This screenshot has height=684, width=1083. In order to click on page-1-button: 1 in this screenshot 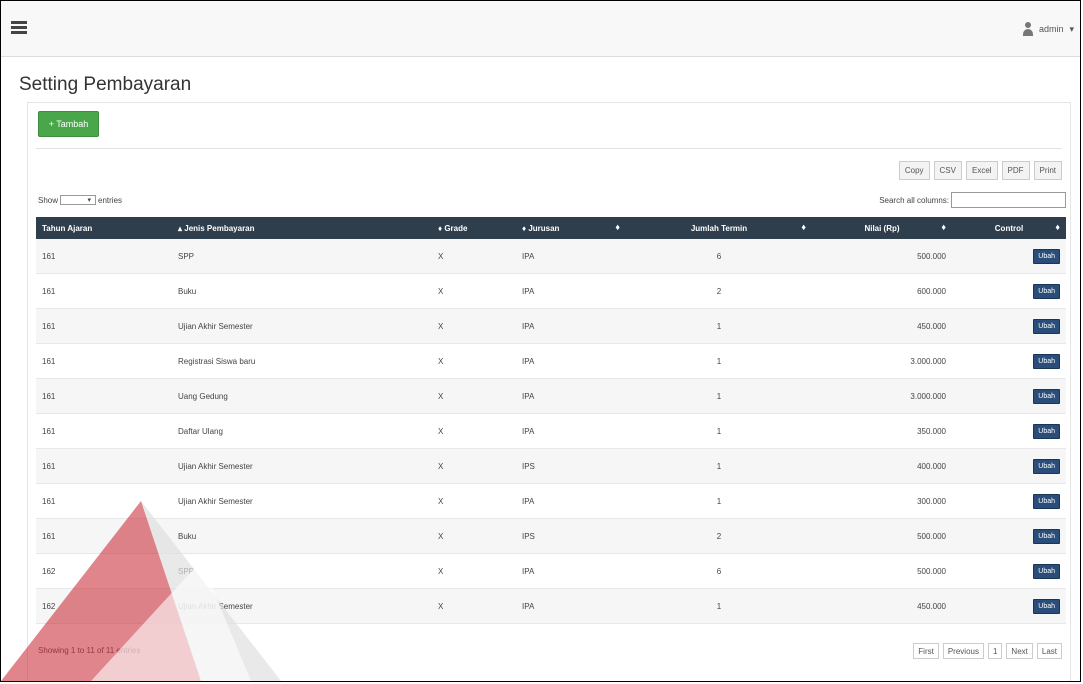, I will do `click(995, 651)`.